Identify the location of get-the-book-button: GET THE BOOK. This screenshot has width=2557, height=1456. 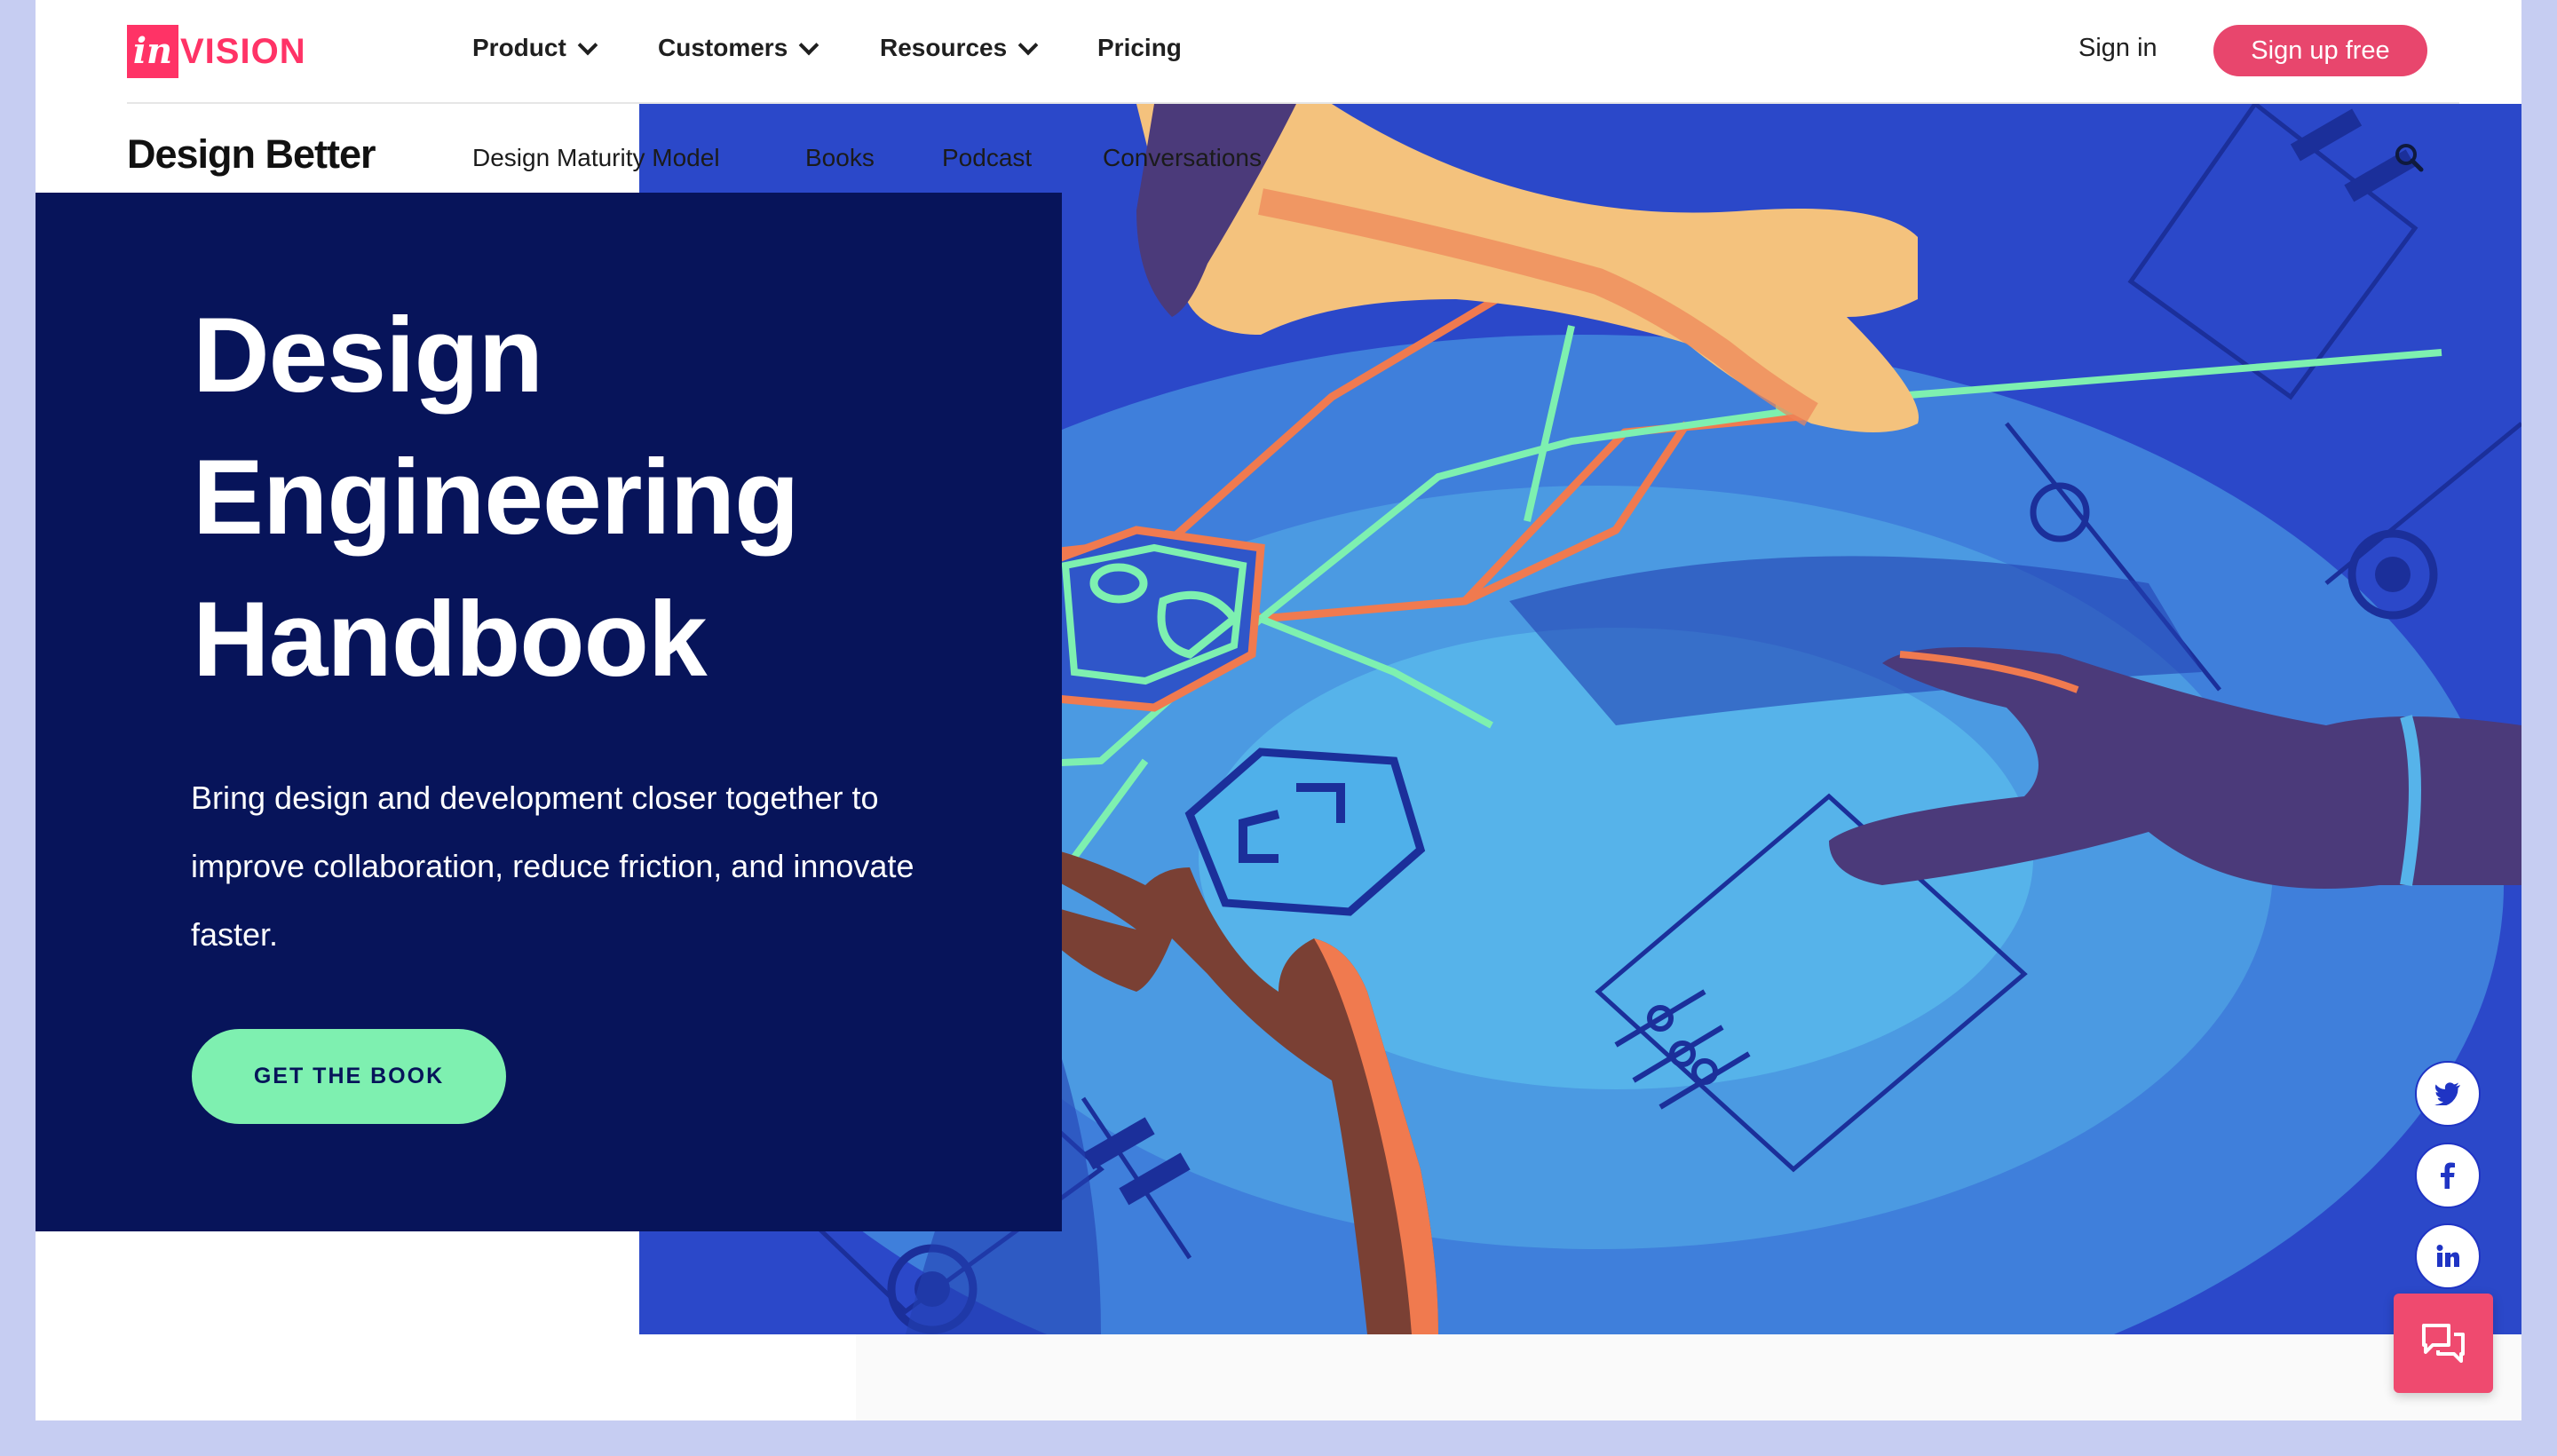
(349, 1076).